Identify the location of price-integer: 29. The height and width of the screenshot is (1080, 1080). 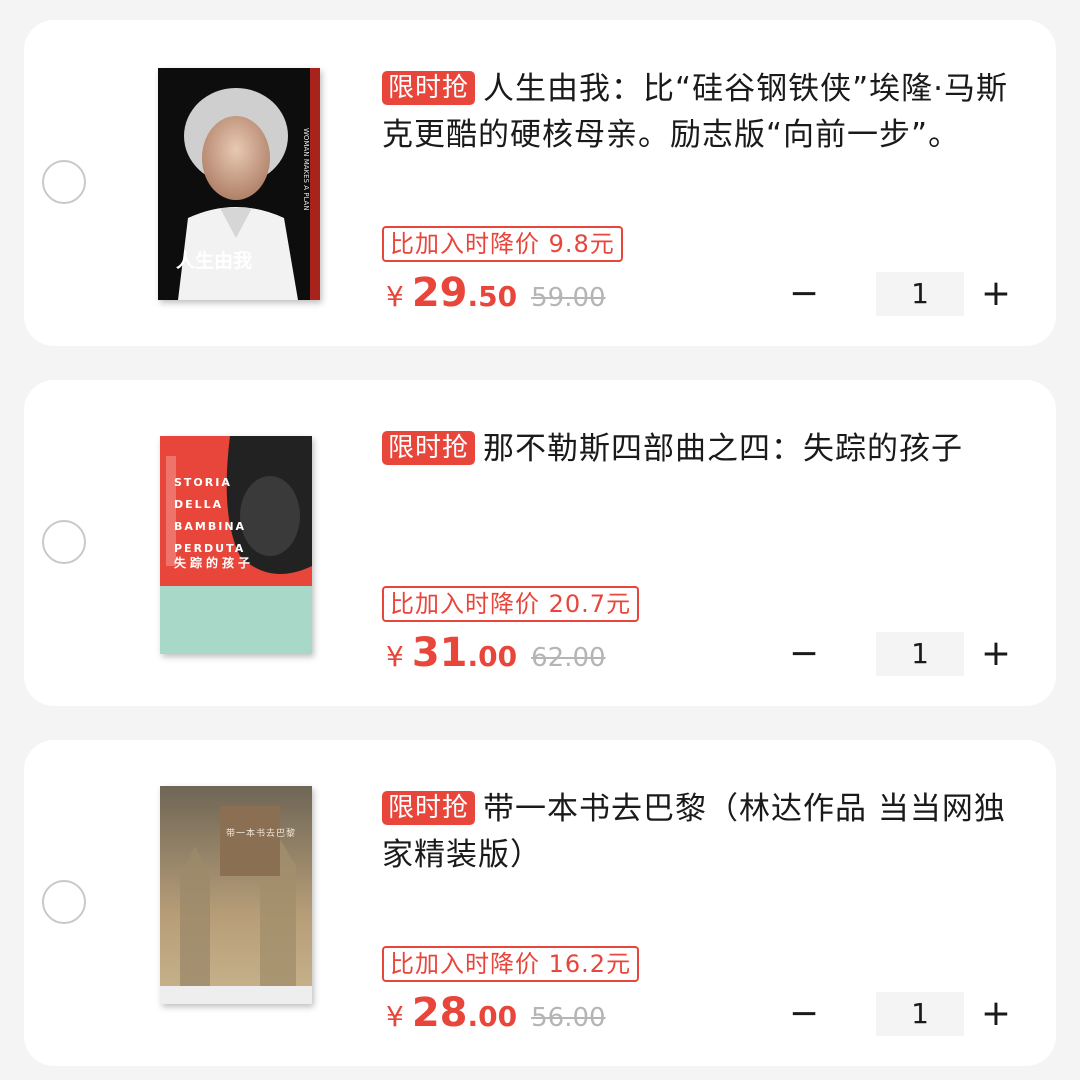
(439, 293).